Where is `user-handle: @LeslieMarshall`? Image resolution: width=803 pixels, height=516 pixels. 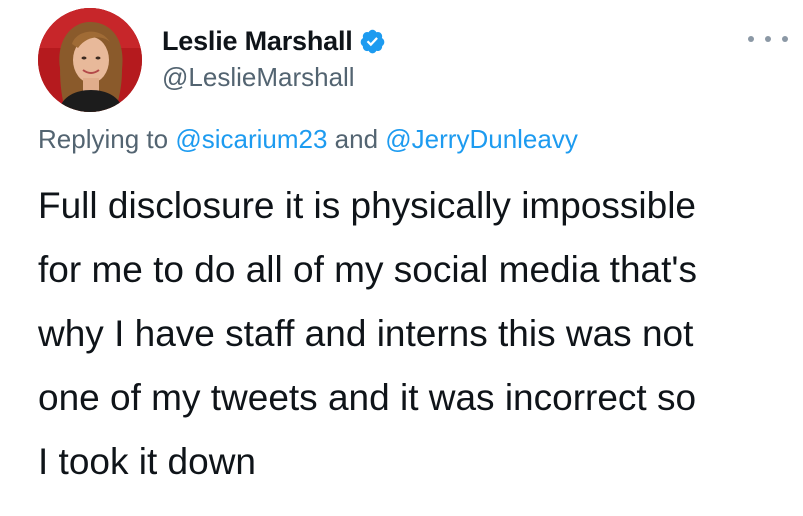 user-handle: @LeslieMarshall is located at coordinates (258, 77).